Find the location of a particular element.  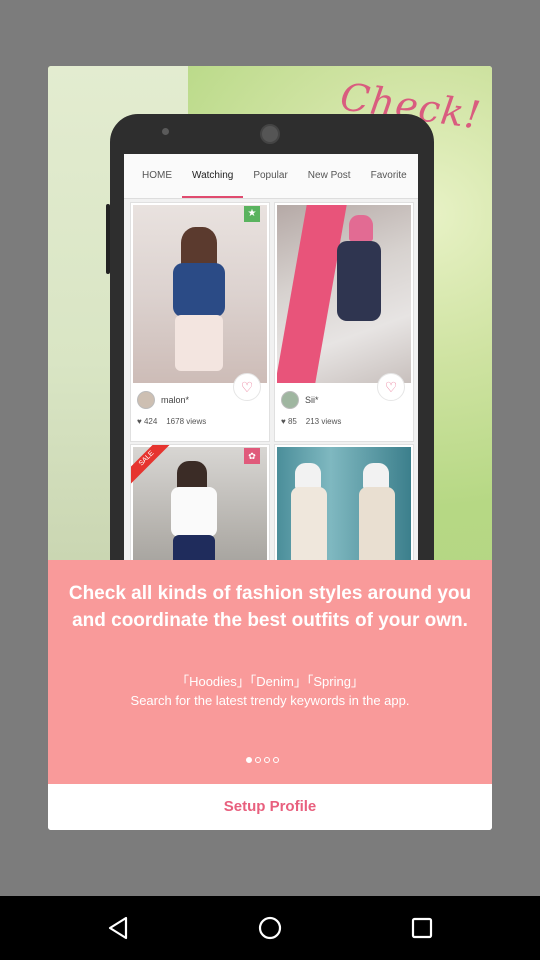

phone-side-button is located at coordinates (108, 239).